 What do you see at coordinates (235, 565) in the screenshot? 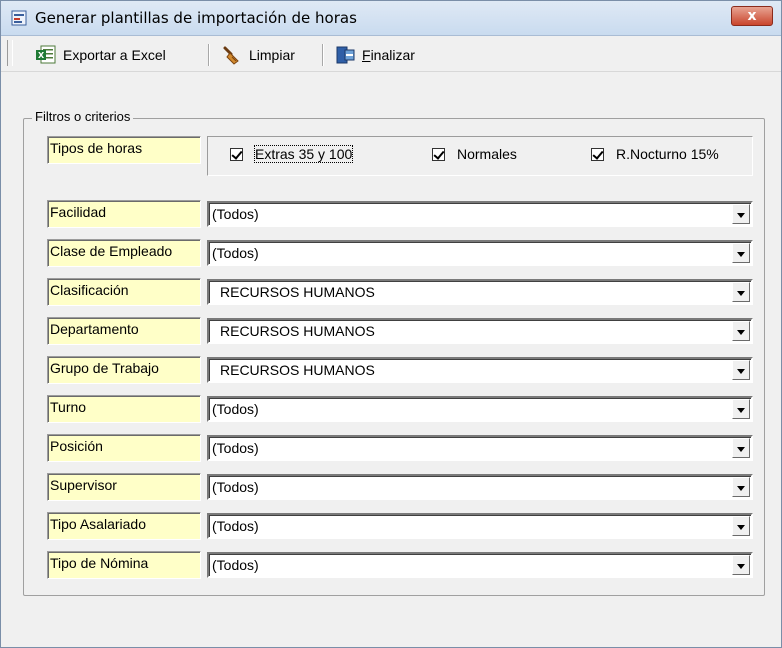
I see `tipo-nomina-select-value: (Todos)` at bounding box center [235, 565].